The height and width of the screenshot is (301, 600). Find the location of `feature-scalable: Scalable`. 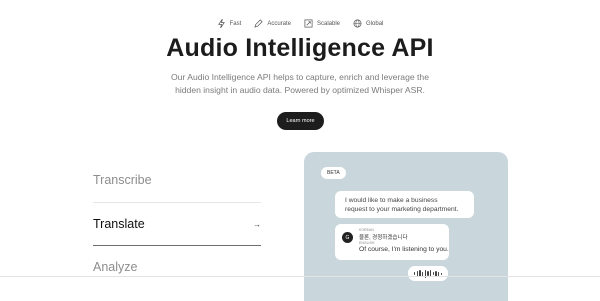

feature-scalable: Scalable is located at coordinates (322, 23).